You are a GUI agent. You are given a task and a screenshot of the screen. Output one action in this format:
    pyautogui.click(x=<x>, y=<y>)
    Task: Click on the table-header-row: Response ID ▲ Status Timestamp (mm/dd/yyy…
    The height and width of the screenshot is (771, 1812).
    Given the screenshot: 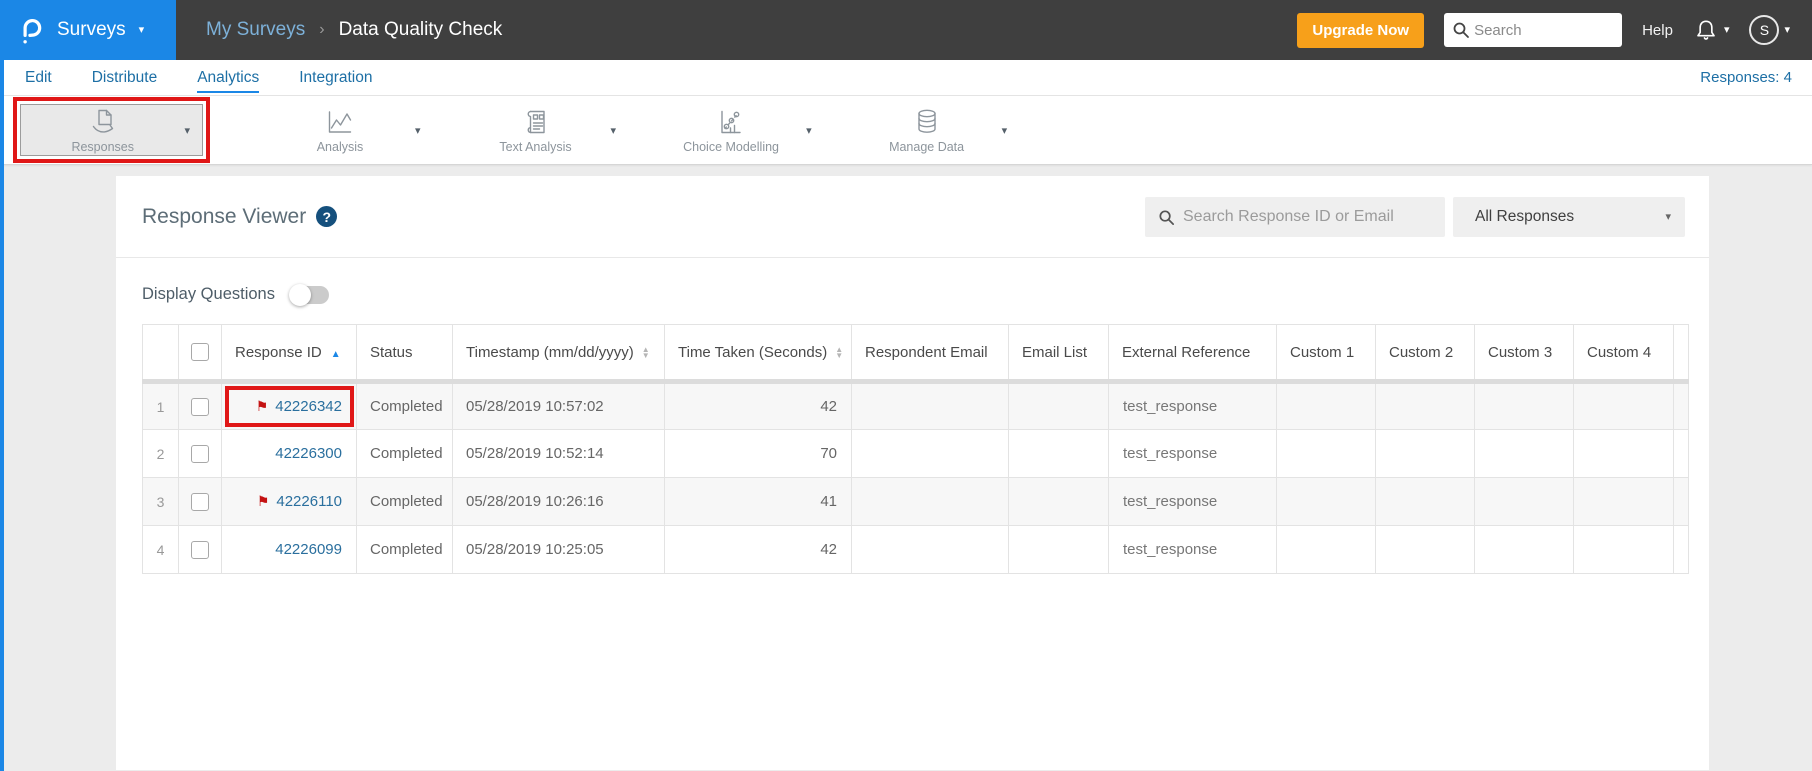 What is the action you would take?
    pyautogui.click(x=915, y=353)
    